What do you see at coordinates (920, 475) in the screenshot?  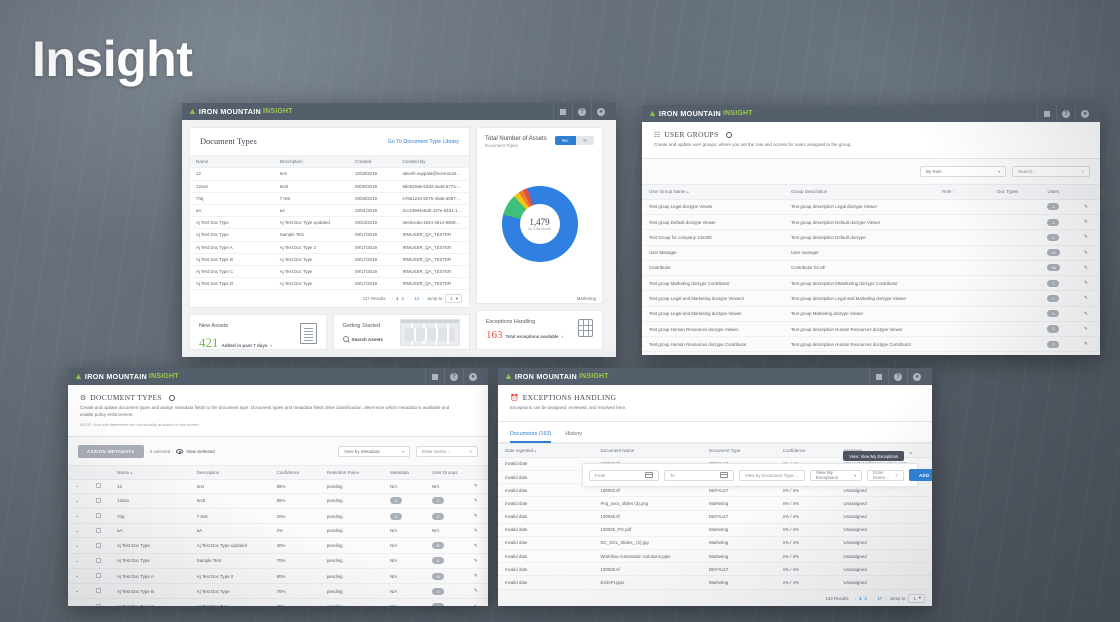 I see `add-button: ADD` at bounding box center [920, 475].